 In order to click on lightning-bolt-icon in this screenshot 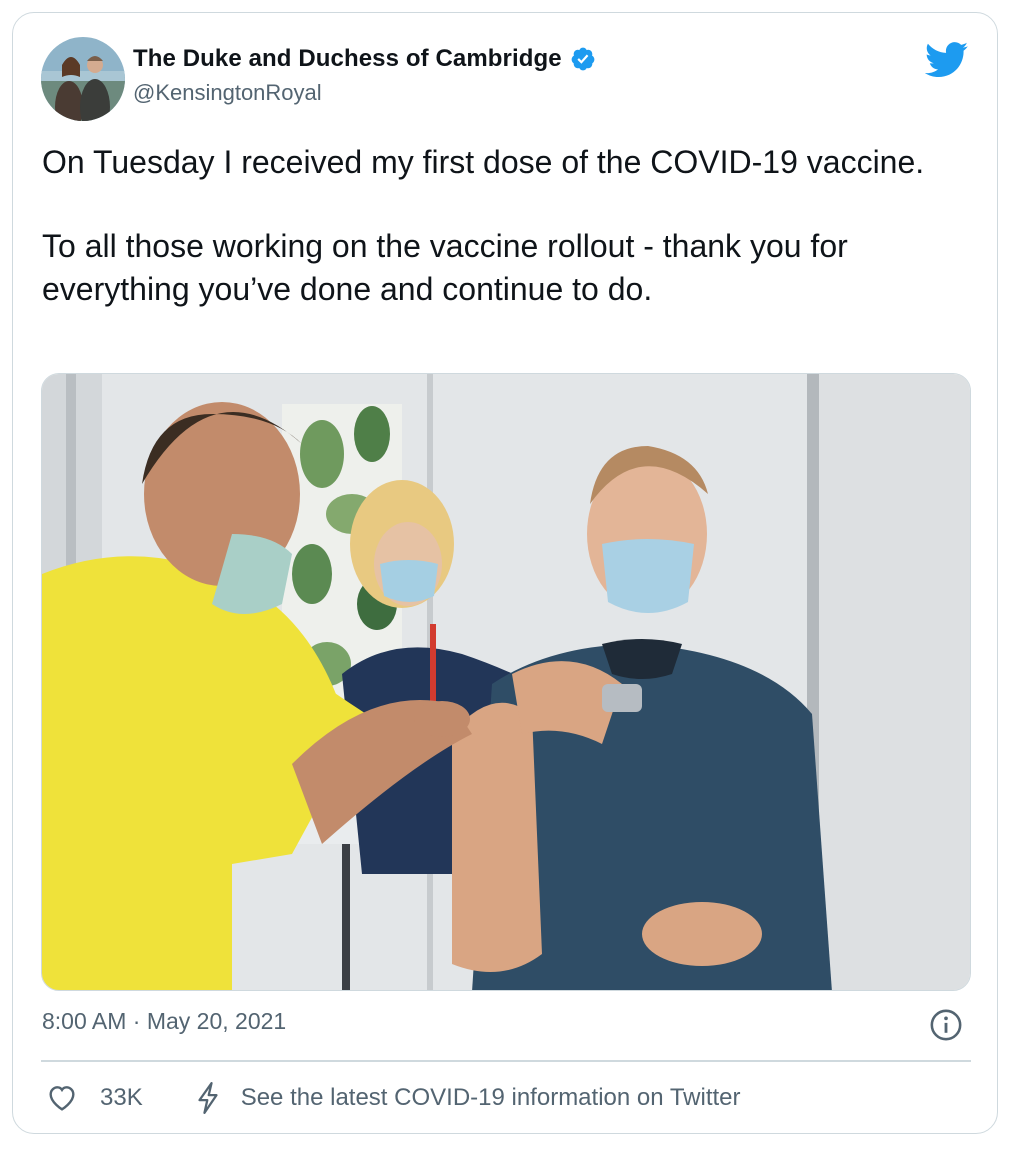, I will do `click(208, 1098)`.